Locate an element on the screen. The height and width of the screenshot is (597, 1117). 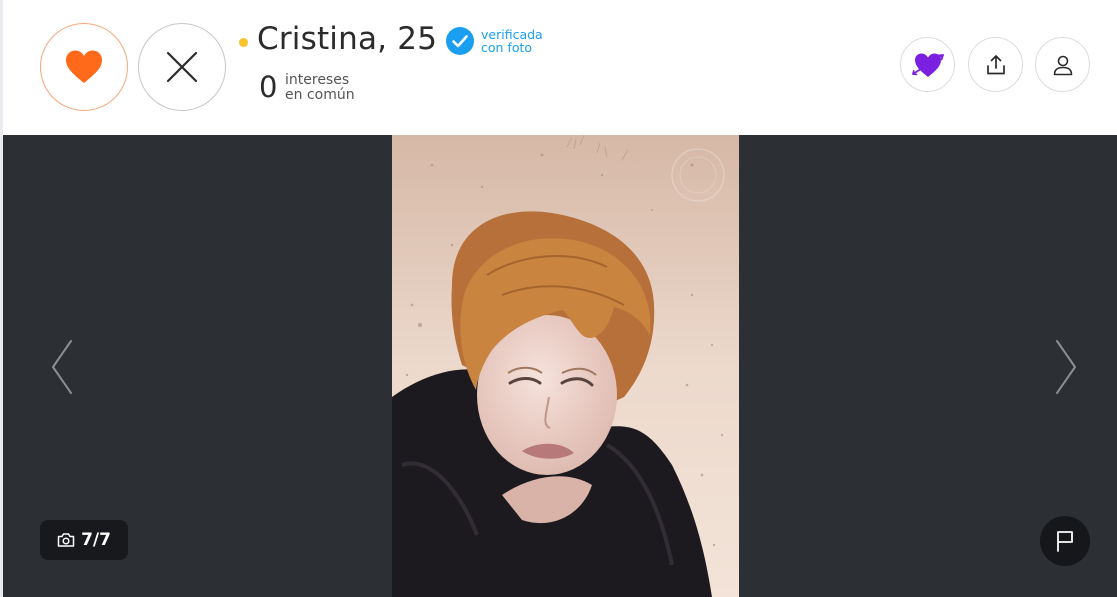
like-button is located at coordinates (84, 67).